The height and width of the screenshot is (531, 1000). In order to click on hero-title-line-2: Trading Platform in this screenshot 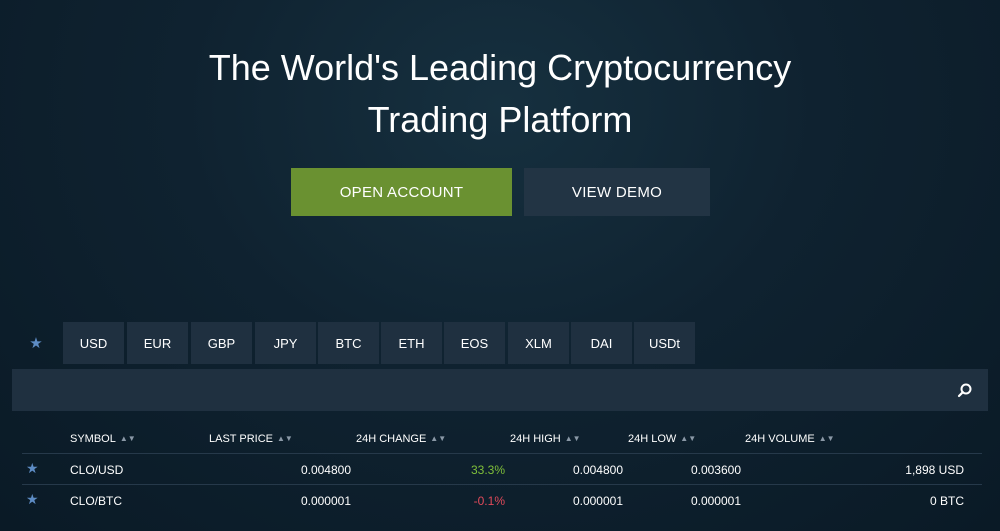, I will do `click(500, 119)`.